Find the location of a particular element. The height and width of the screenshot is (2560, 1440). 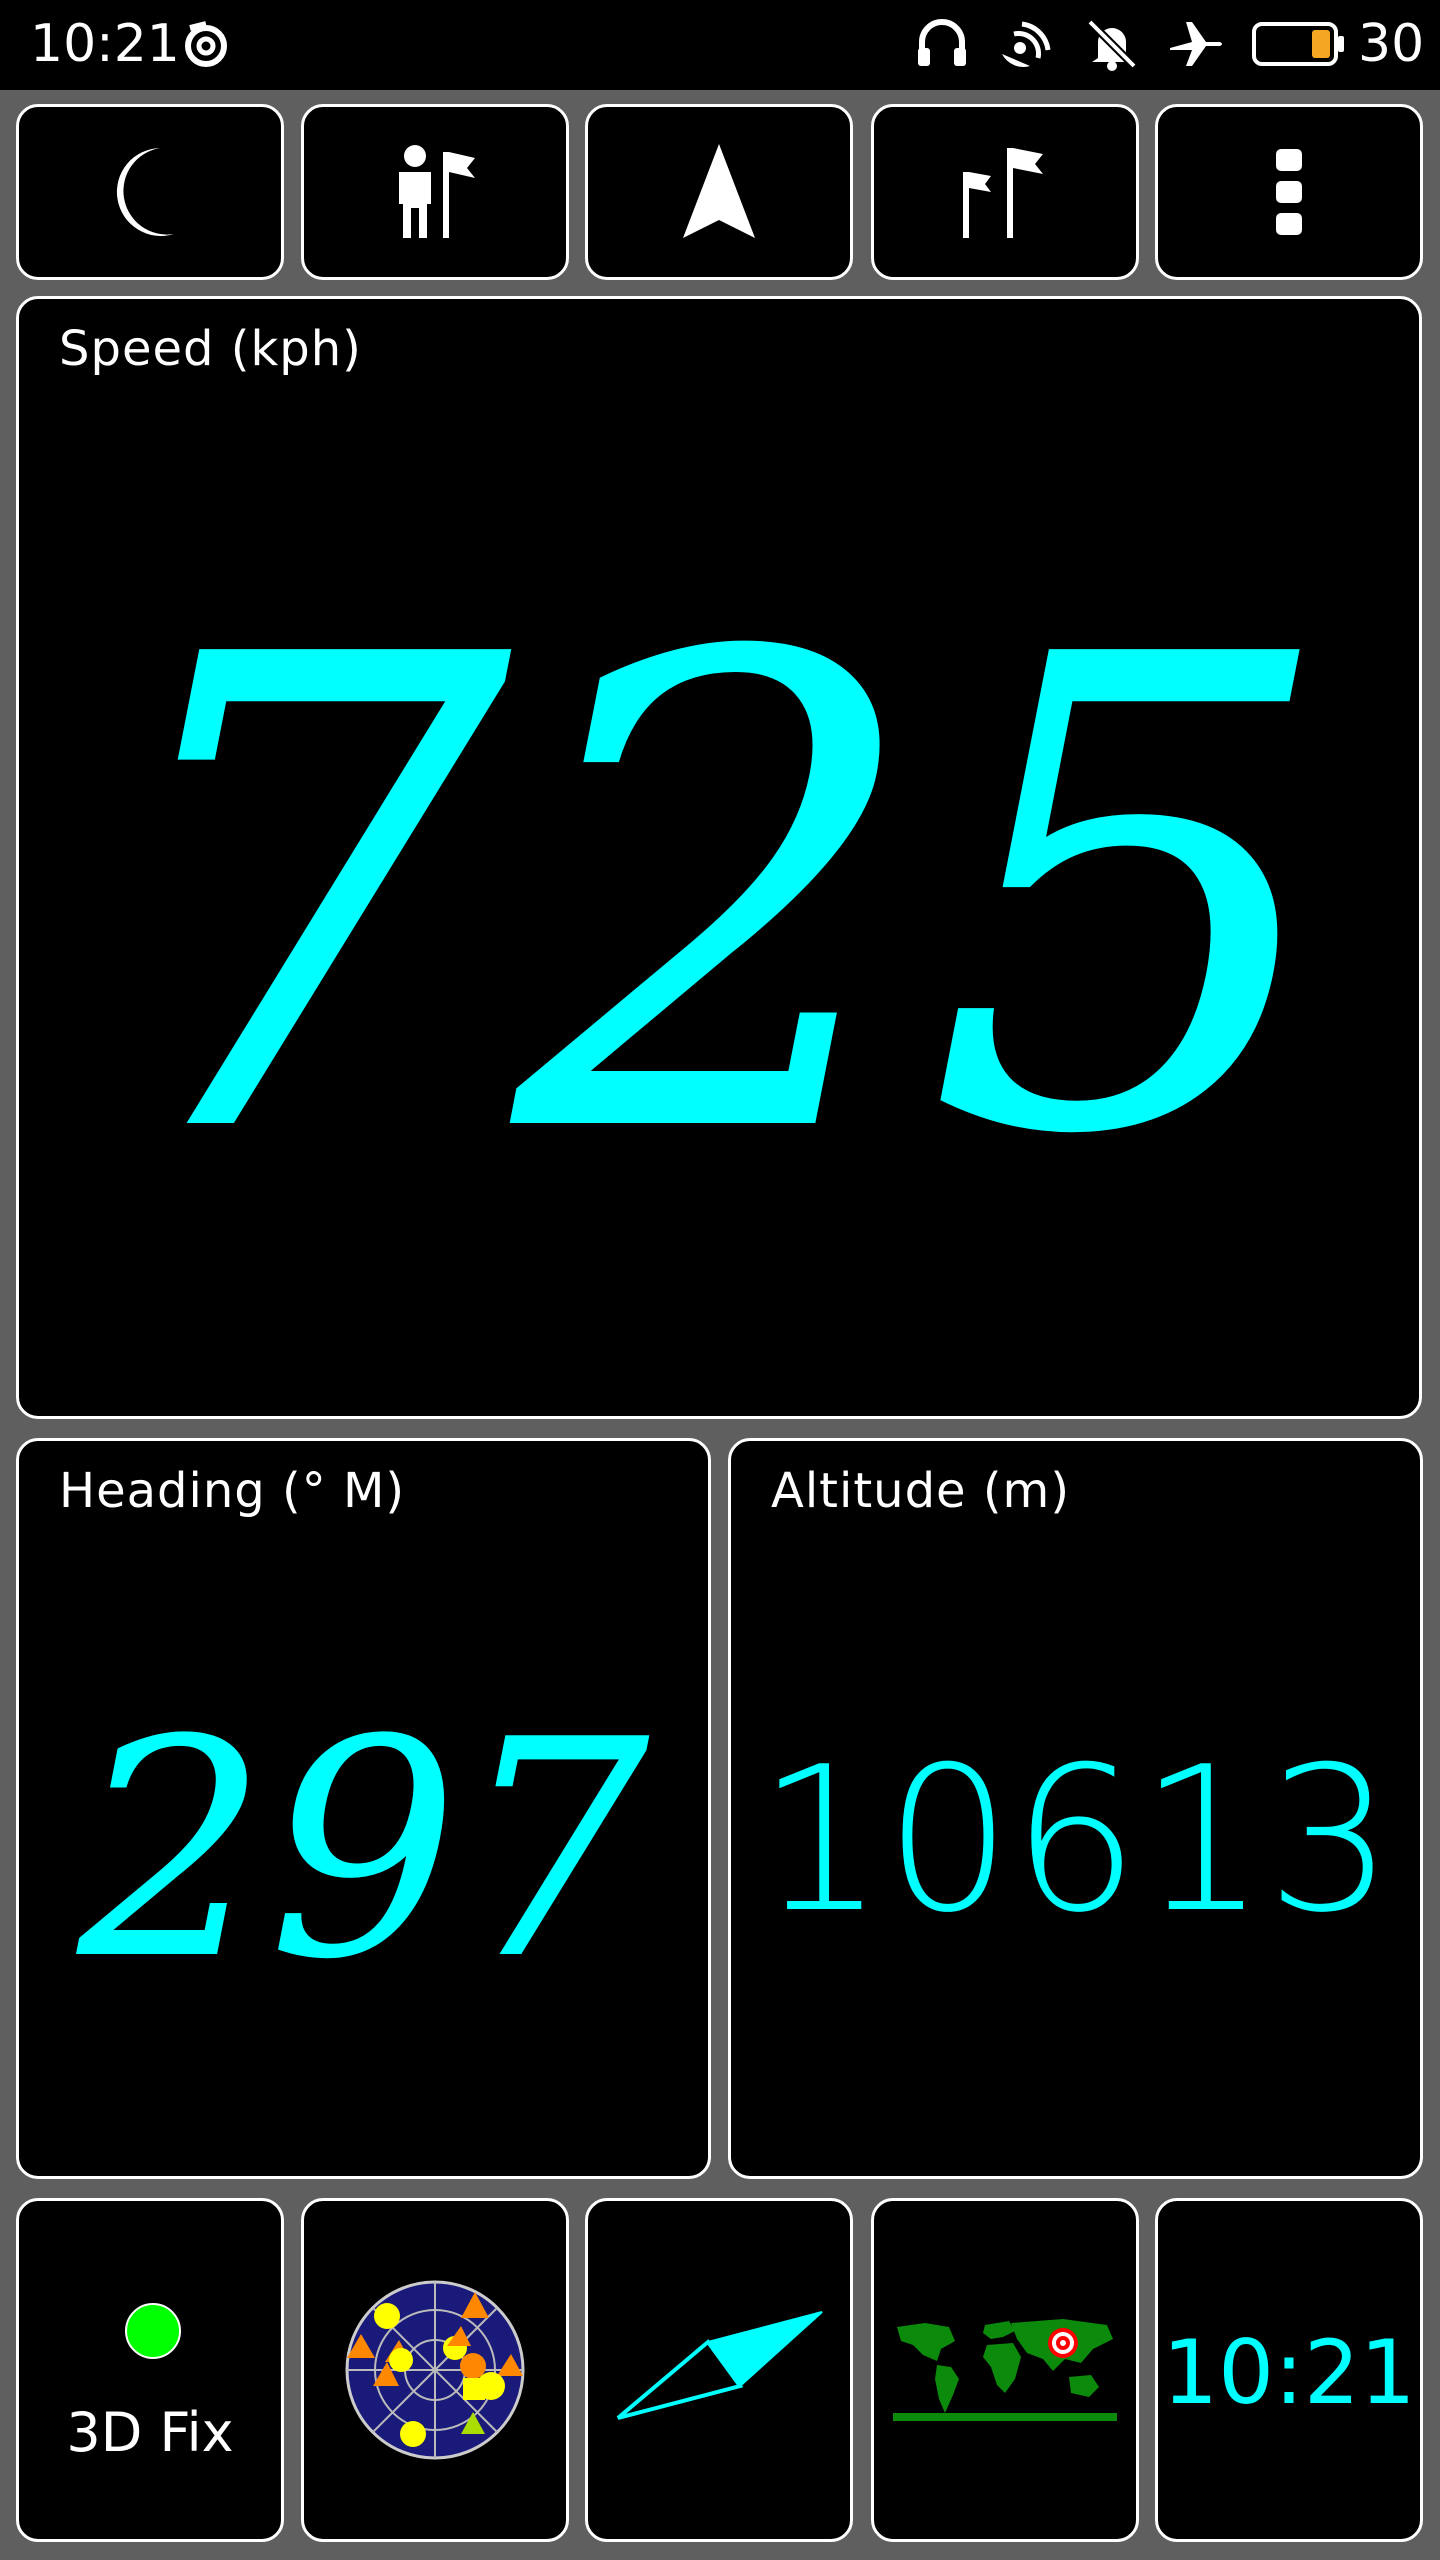

compass-button is located at coordinates (719, 2370).